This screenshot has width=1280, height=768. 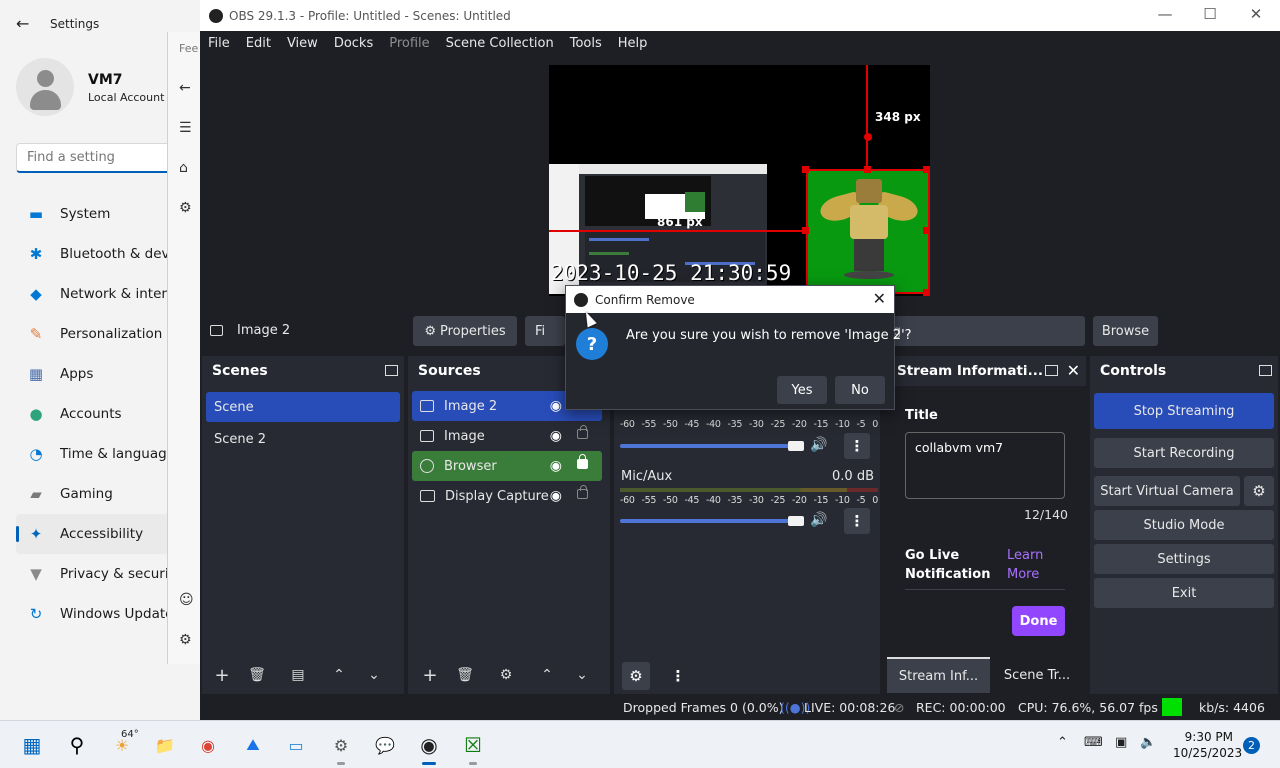 What do you see at coordinates (473, 745) in the screenshot?
I see `xbox-icon: ☒` at bounding box center [473, 745].